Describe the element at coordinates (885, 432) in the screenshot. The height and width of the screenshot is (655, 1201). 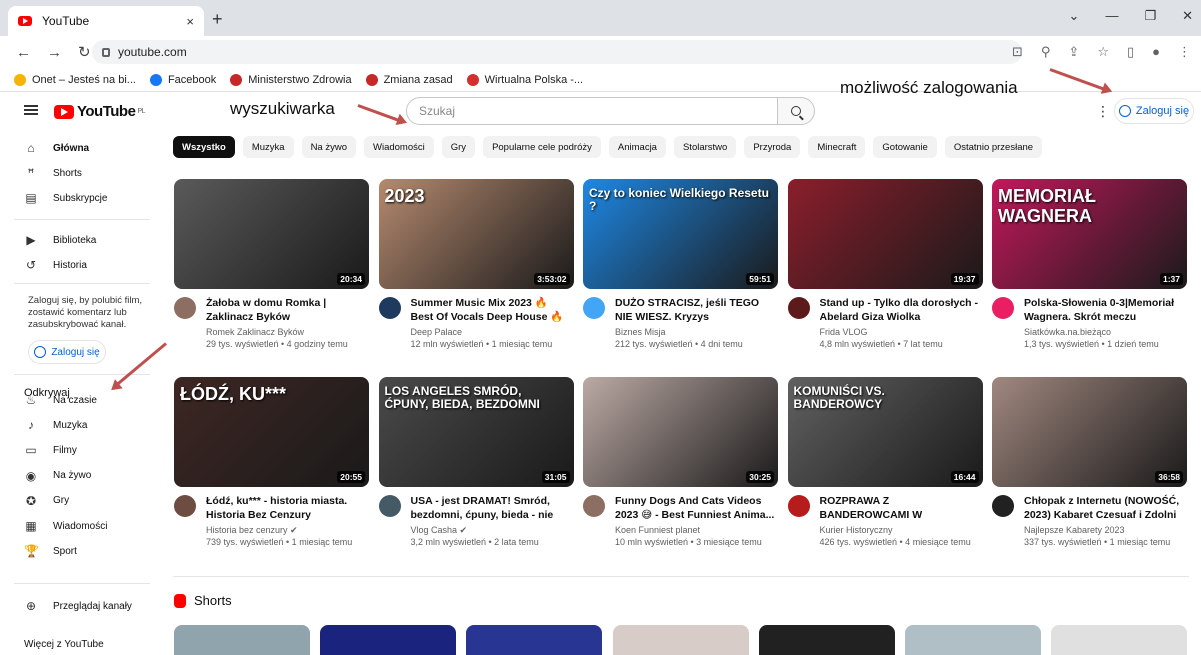
I see `video-thumbnail: KOMUNIŚCI VS. BANDEROWCY 16:44` at that location.